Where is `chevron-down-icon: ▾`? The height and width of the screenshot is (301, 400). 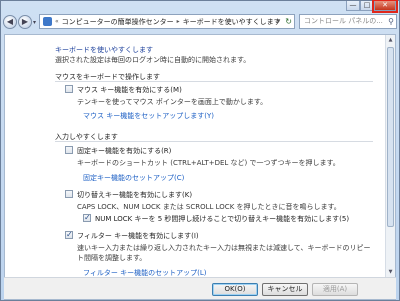 chevron-down-icon: ▾ is located at coordinates (278, 21).